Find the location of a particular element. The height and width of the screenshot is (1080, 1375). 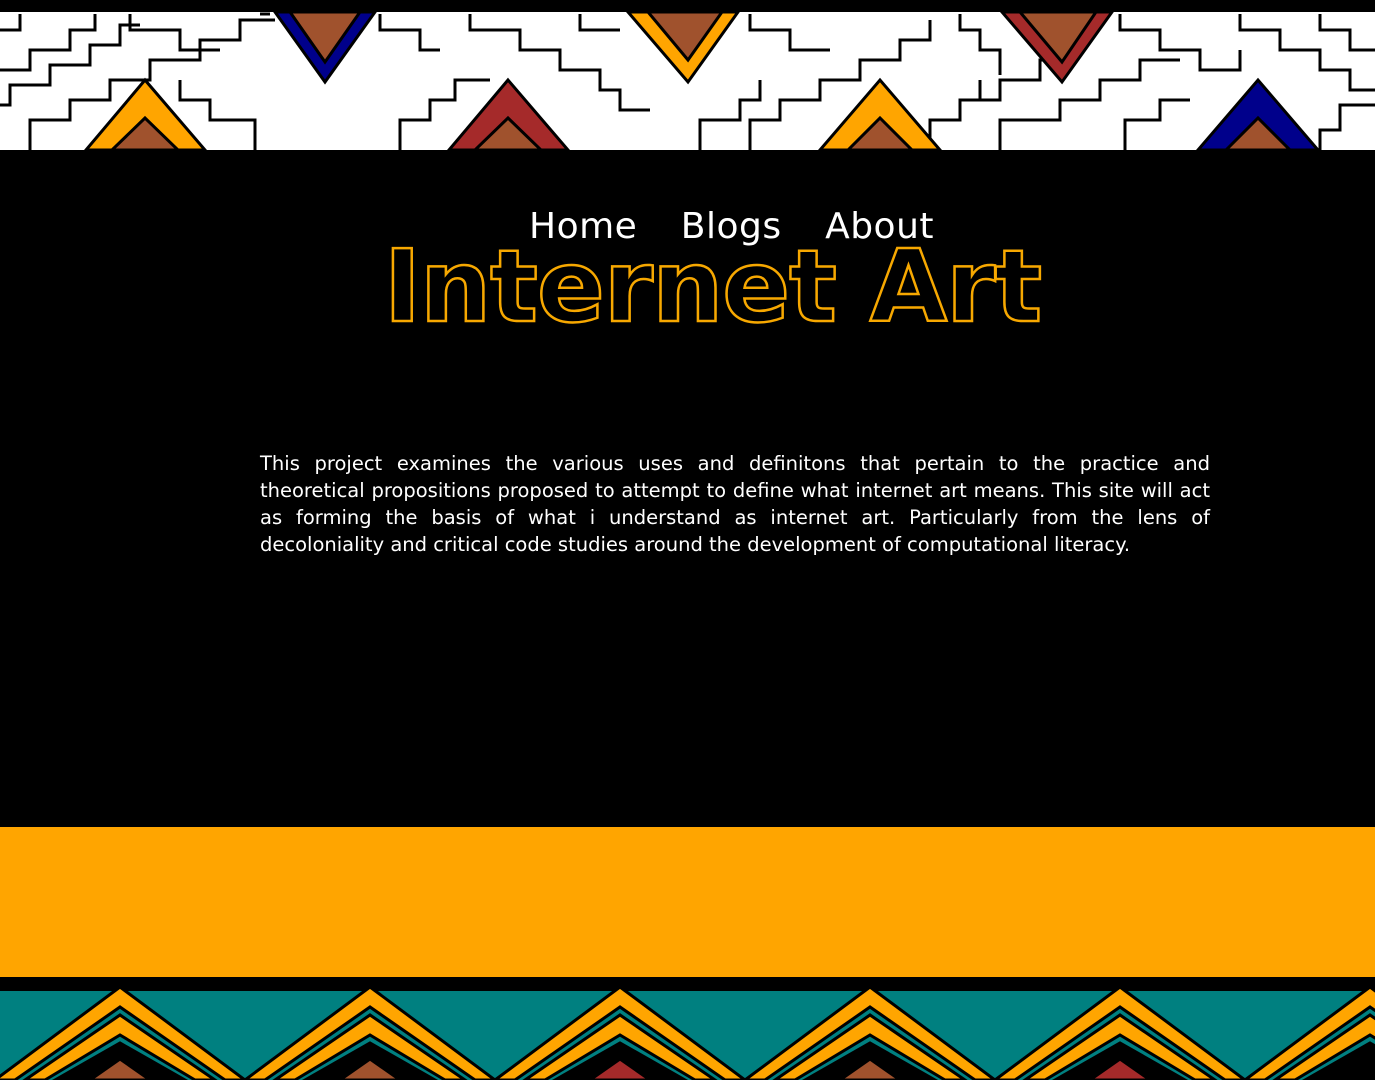

ndebele-pattern-bottom is located at coordinates (687, 1028).